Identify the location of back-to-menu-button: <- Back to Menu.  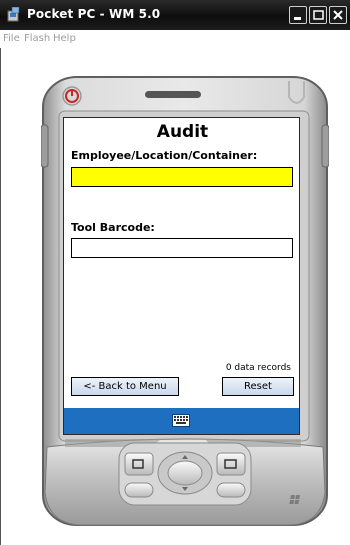
(125, 386).